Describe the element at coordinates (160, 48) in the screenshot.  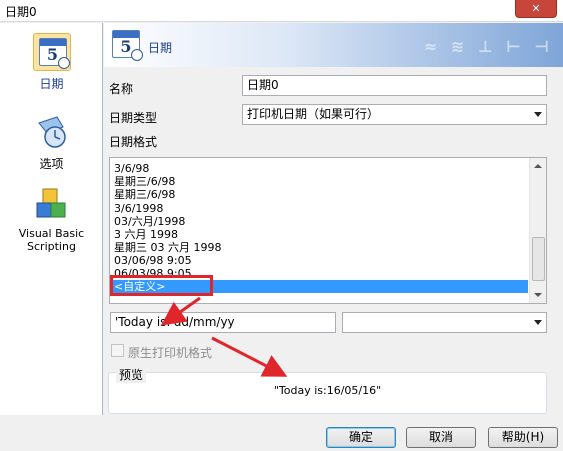
I see `panel-title: 日期` at that location.